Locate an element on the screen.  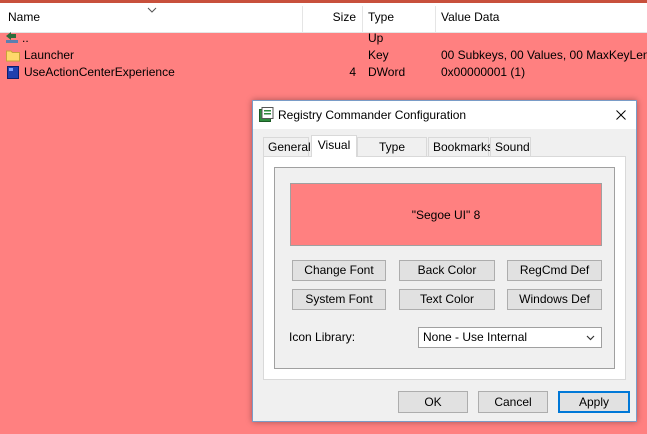
registry-commander-icon is located at coordinates (266, 114).